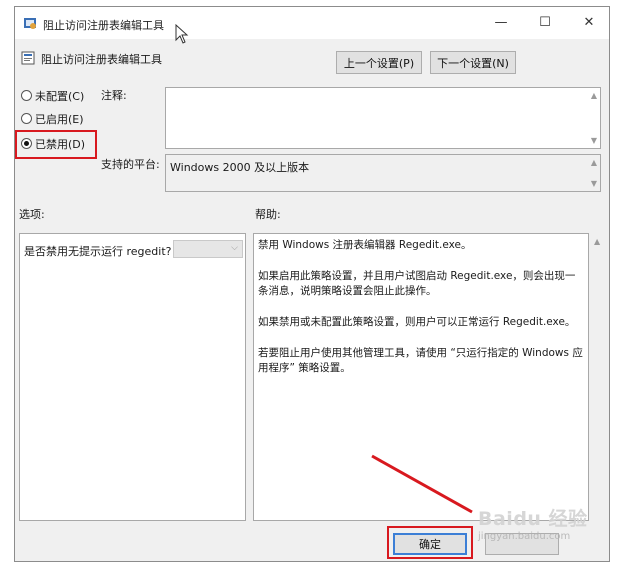  Describe the element at coordinates (59, 119) in the screenshot. I see `radio-label: 已启用(E)` at that location.